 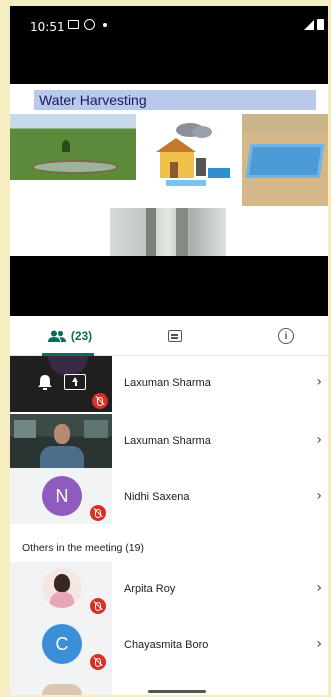 I want to click on avatar: C, so click(x=62, y=644).